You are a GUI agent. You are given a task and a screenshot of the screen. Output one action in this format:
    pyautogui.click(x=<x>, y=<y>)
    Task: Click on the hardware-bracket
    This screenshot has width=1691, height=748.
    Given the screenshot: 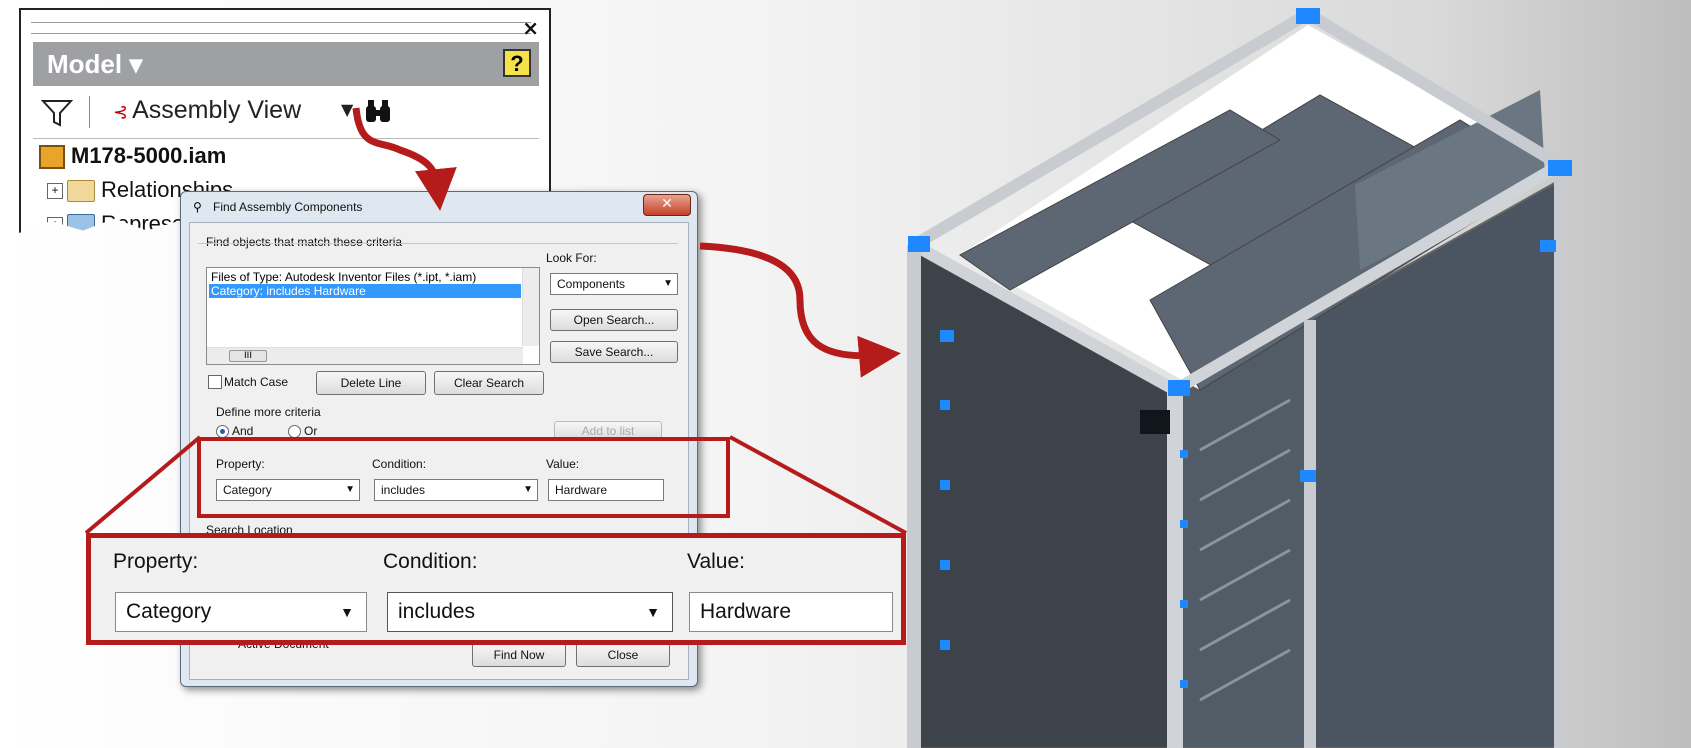 What is the action you would take?
    pyautogui.click(x=1155, y=422)
    